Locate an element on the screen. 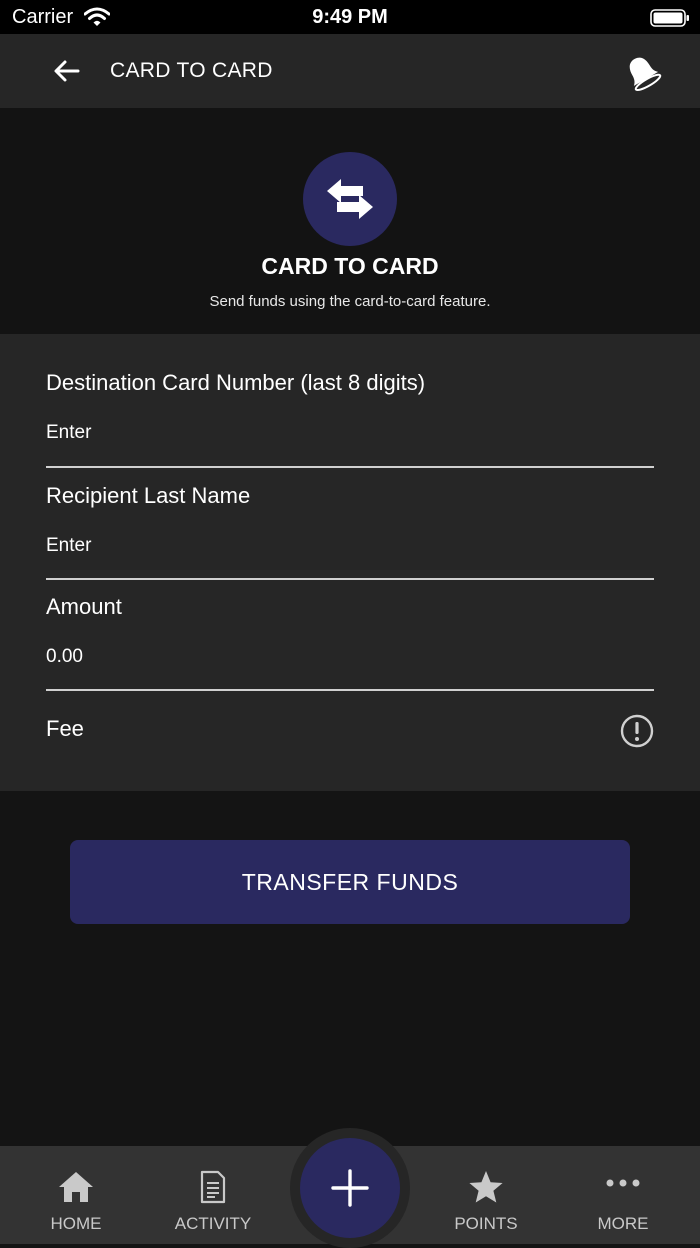 Image resolution: width=700 pixels, height=1248 pixels. fee-label: Fee is located at coordinates (65, 728).